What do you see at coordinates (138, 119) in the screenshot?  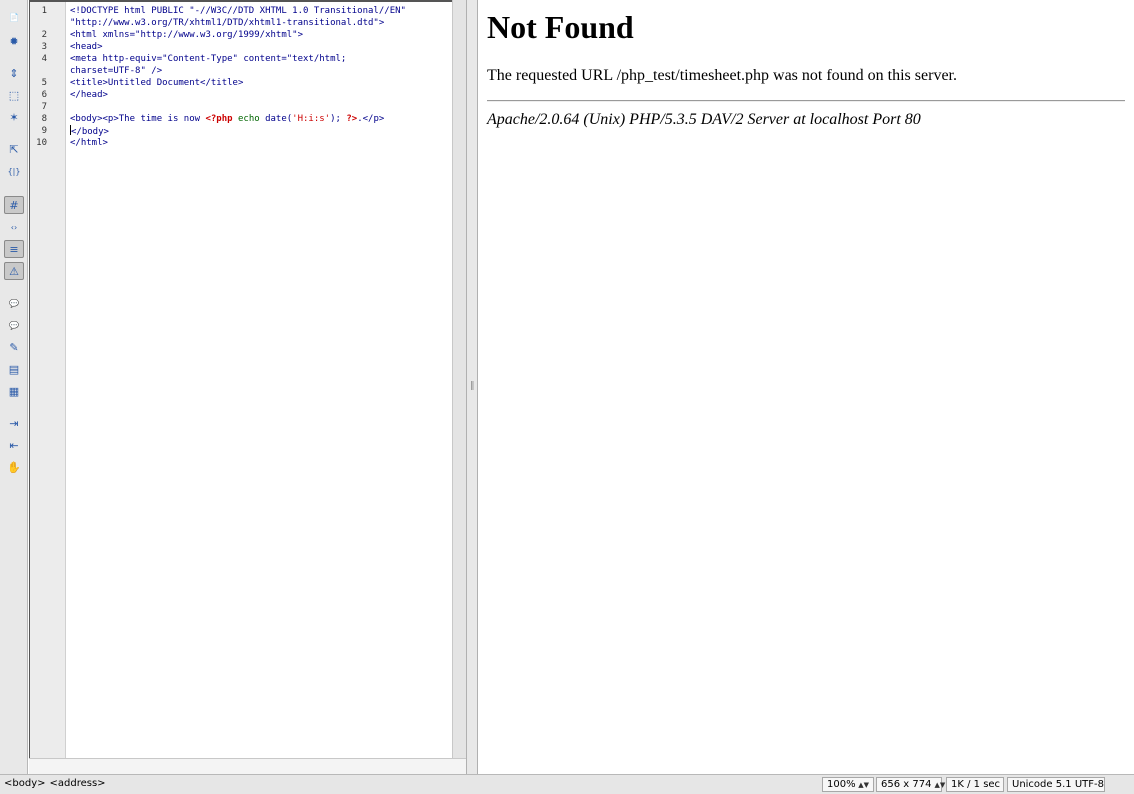 I see `code-token-pre: <body><p>The time is now` at bounding box center [138, 119].